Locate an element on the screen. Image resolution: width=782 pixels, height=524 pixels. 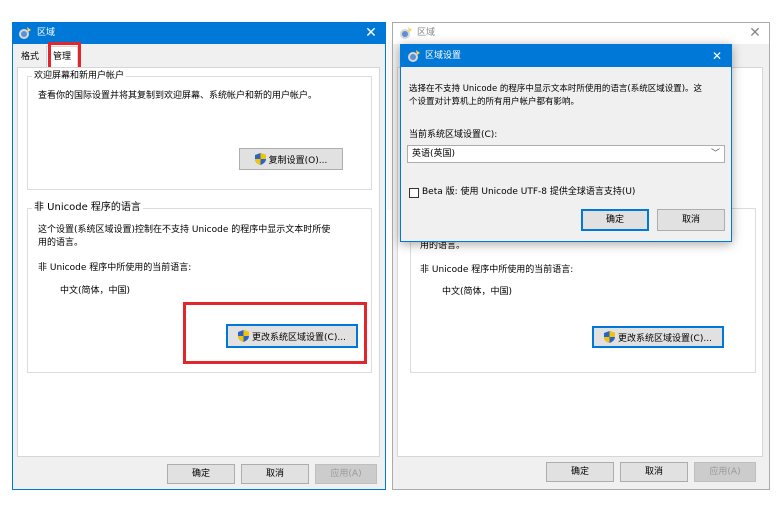
unicode-description-line2: 用的语言。 is located at coordinates (61, 243).